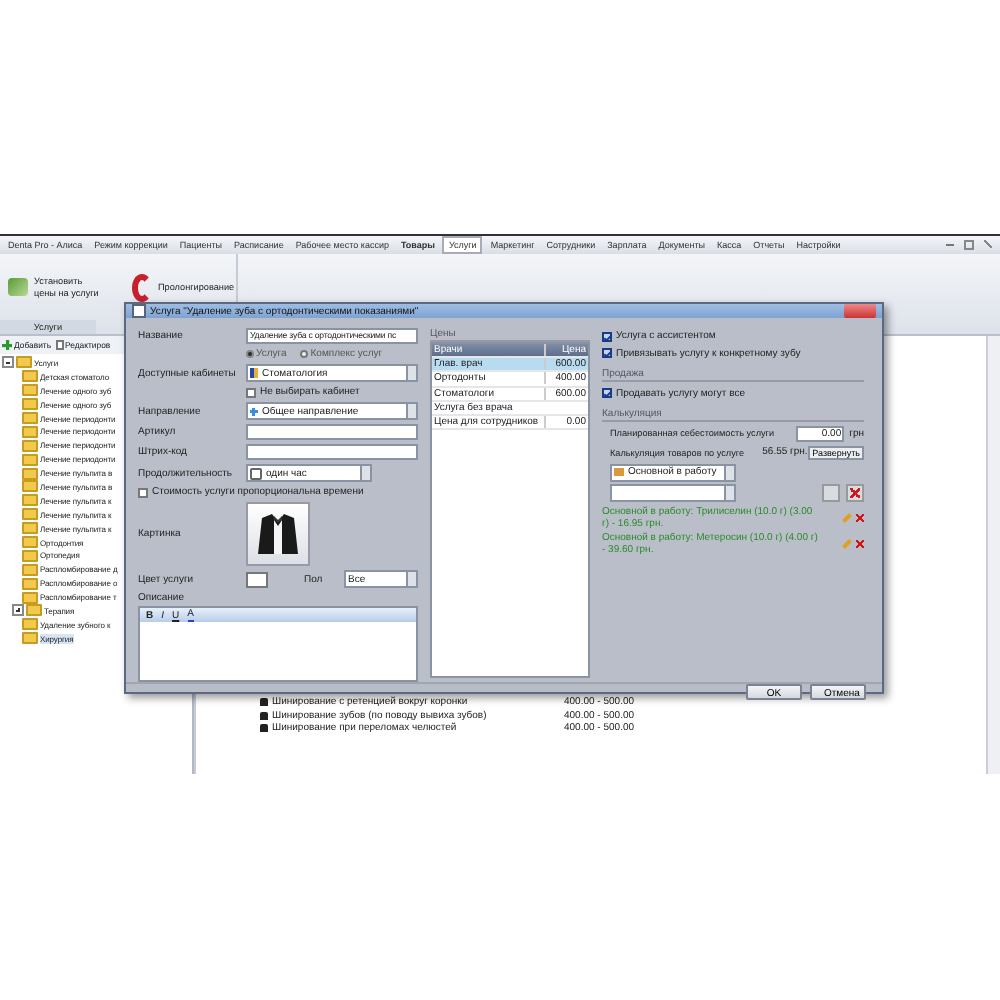 Image resolution: width=1000 pixels, height=1000 pixels. What do you see at coordinates (256, 473) in the screenshot?
I see `clock-icon` at bounding box center [256, 473].